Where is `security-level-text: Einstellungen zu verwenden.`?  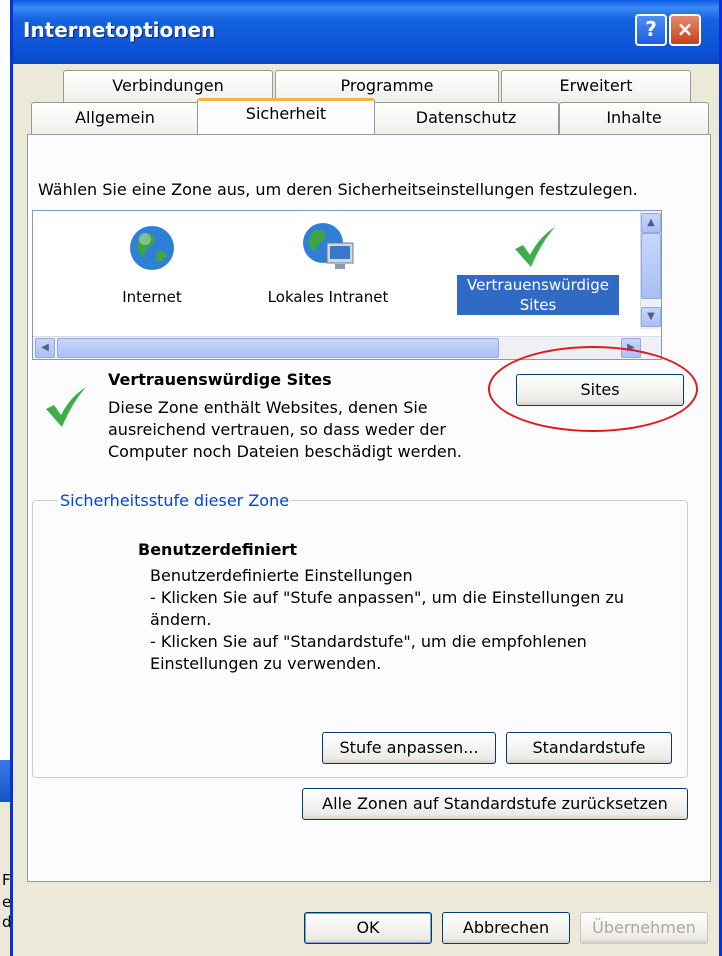 security-level-text: Einstellungen zu verwenden. is located at coordinates (266, 663).